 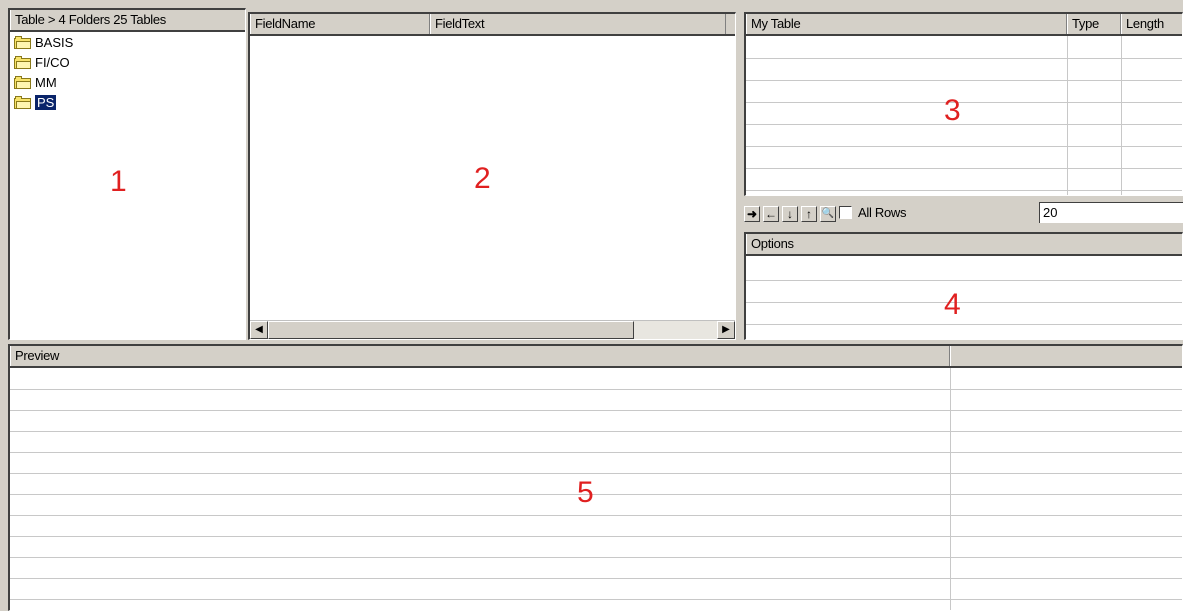 What do you see at coordinates (962, 214) in the screenshot?
I see `row-toolbar: ➜ ← ↓ ↑ 🔍 All Rows 20` at bounding box center [962, 214].